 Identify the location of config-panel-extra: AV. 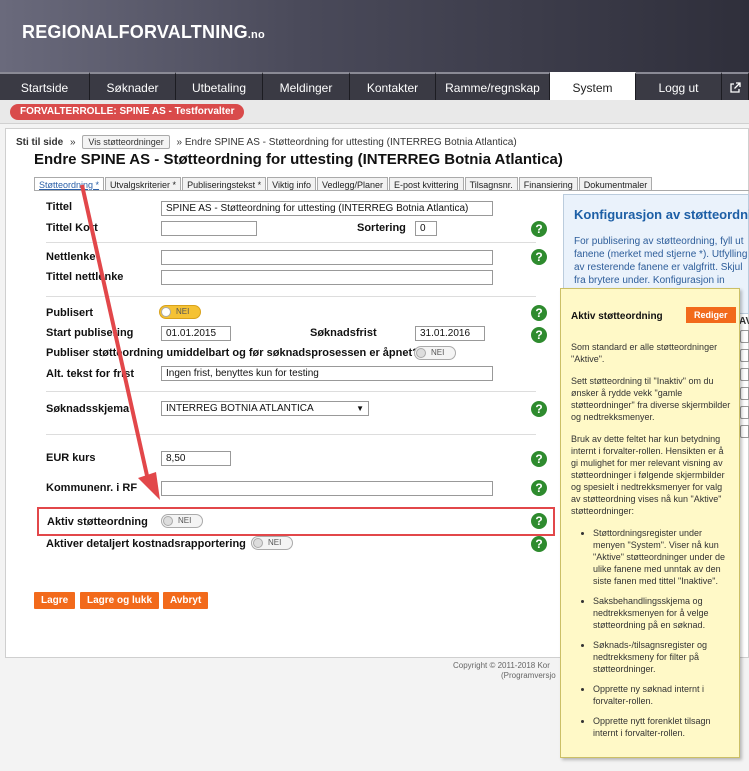
(744, 321).